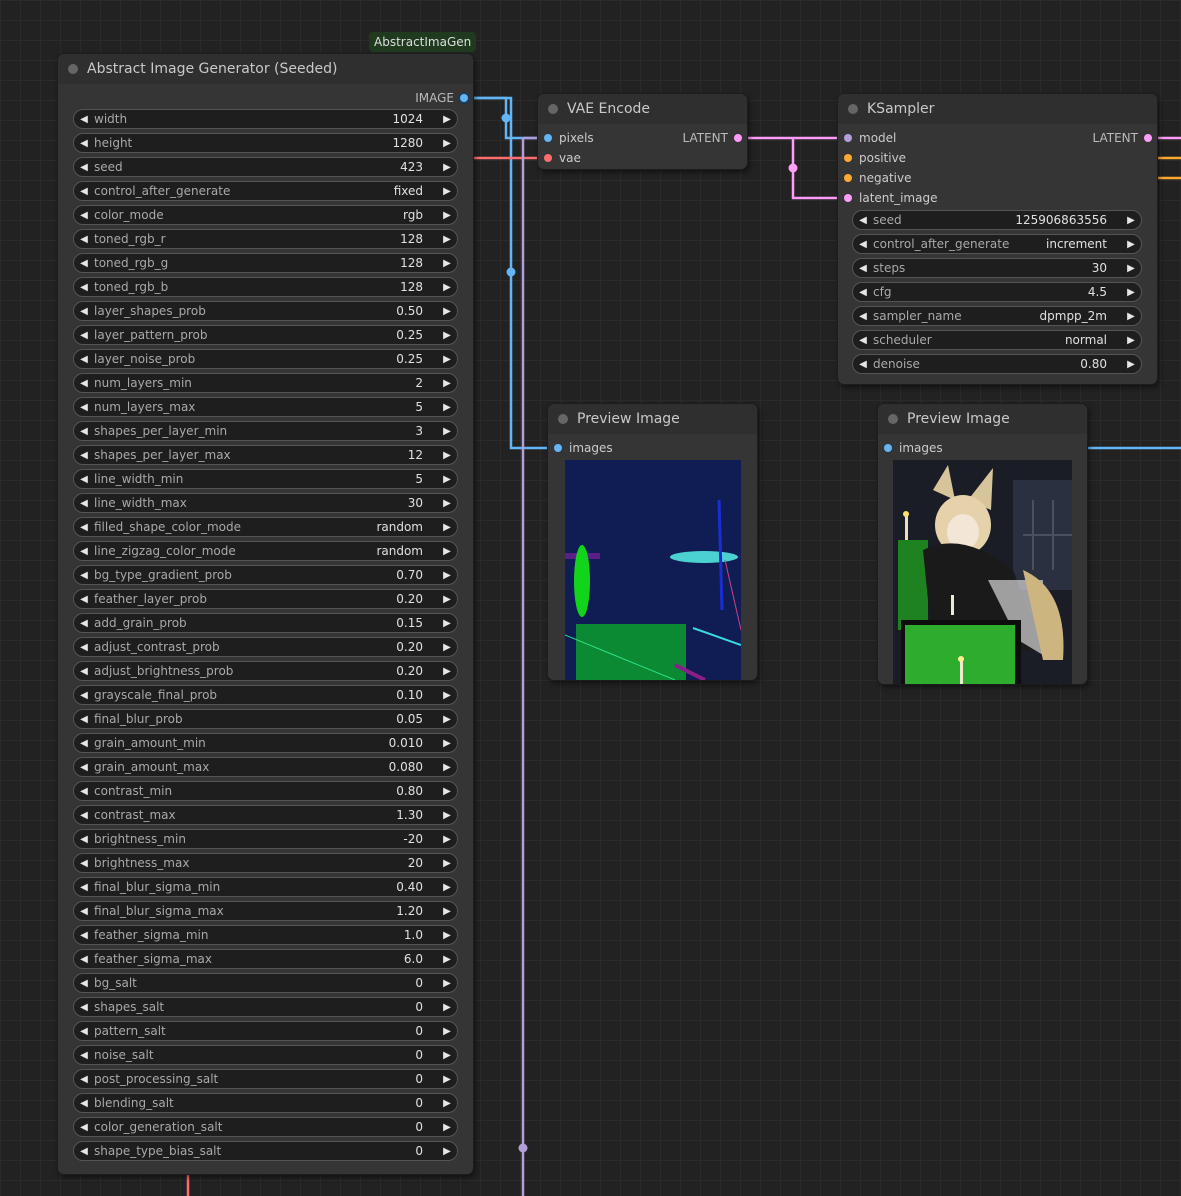  Describe the element at coordinates (265, 119) in the screenshot. I see `widget-width: ◀ width 1024 ▶` at that location.